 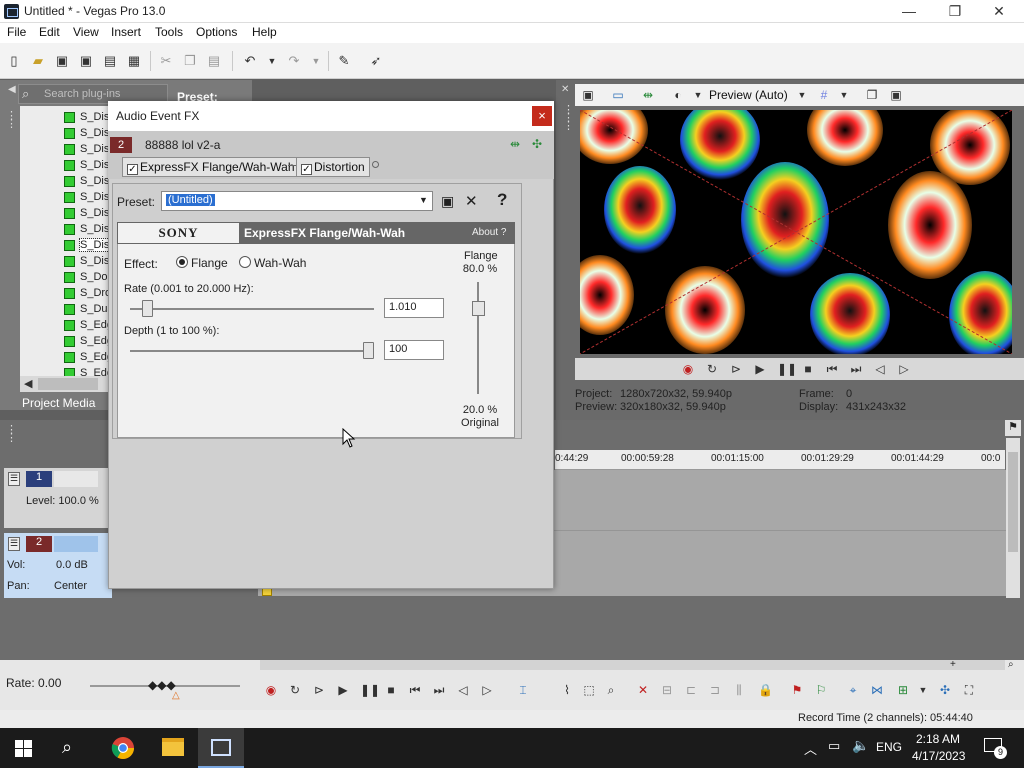 I want to click on video-track-header: ☰ 1 Level: 100.0 %, so click(x=58, y=498).